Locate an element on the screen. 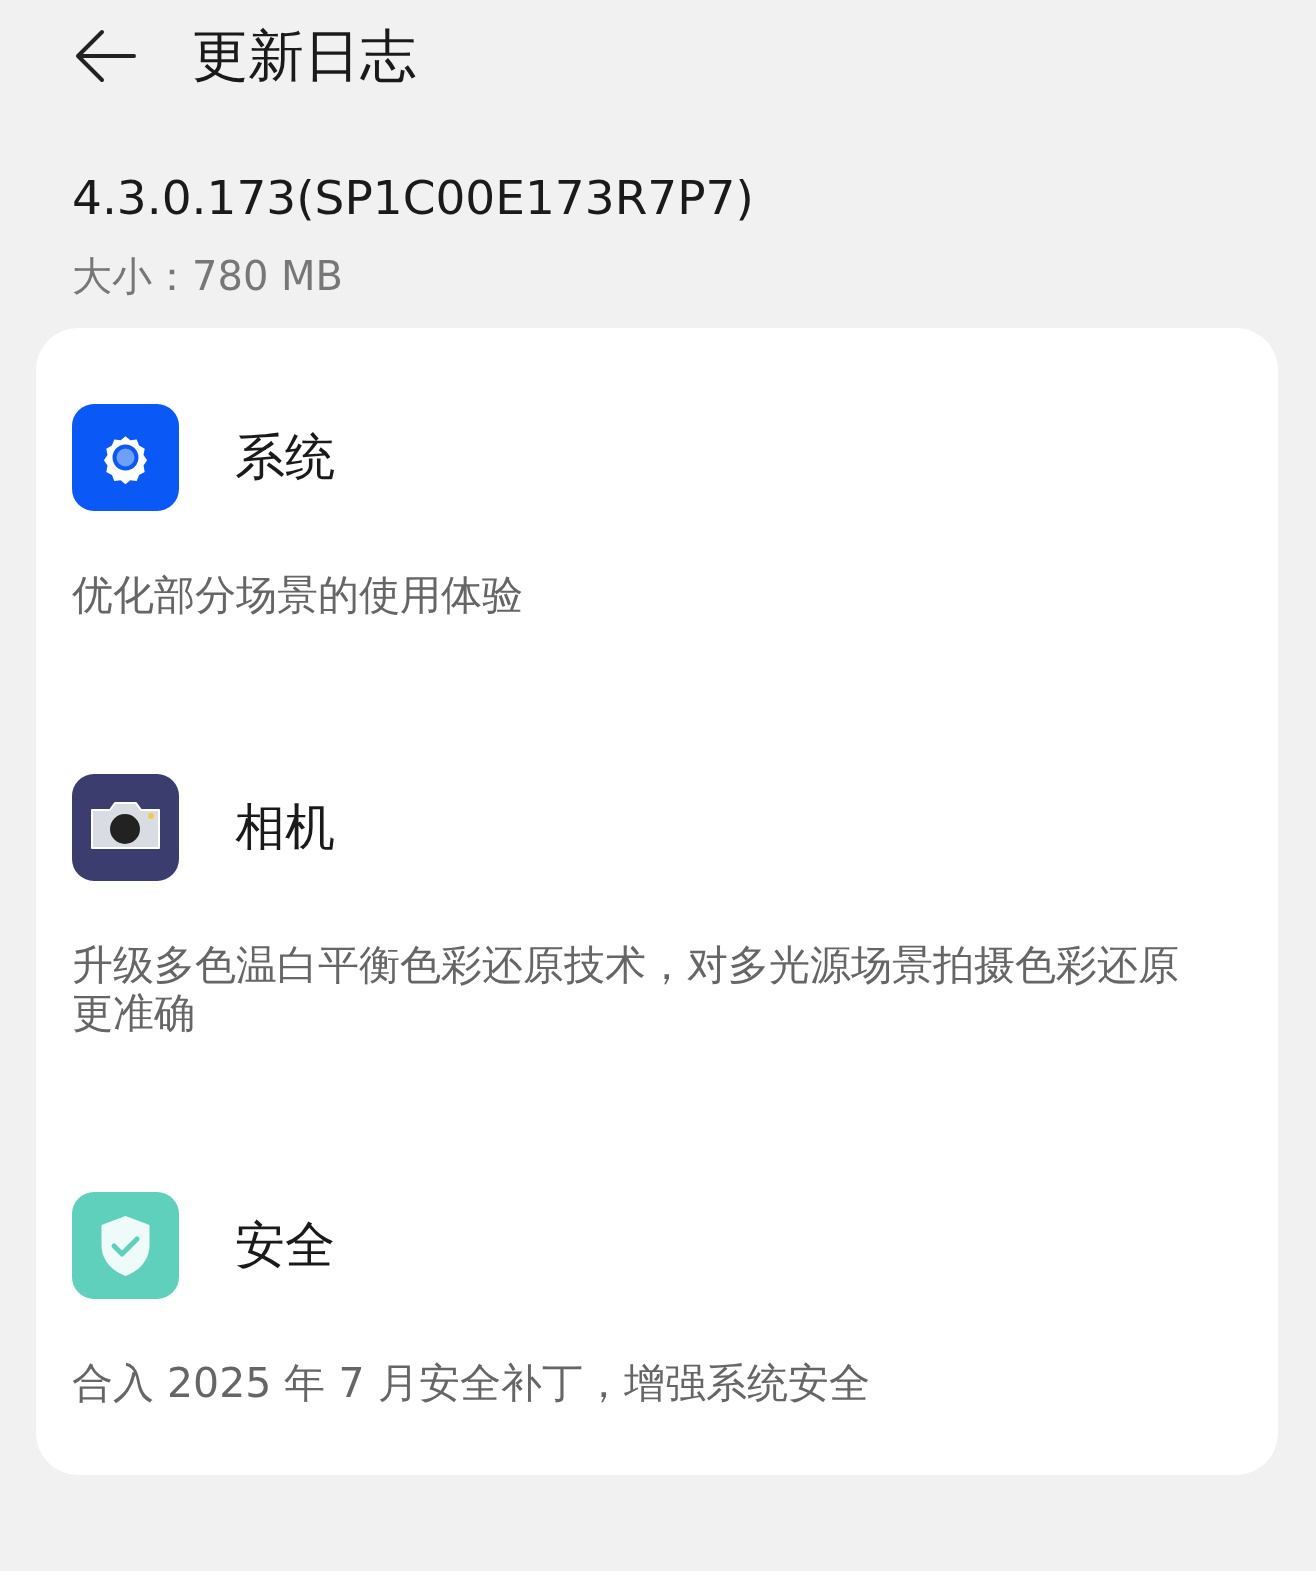  shield-icon is located at coordinates (125, 1245).